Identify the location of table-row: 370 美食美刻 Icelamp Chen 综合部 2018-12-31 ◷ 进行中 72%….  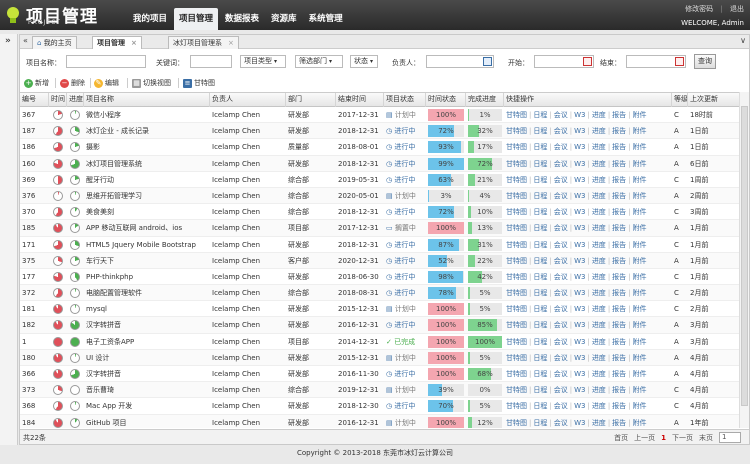
(384, 212).